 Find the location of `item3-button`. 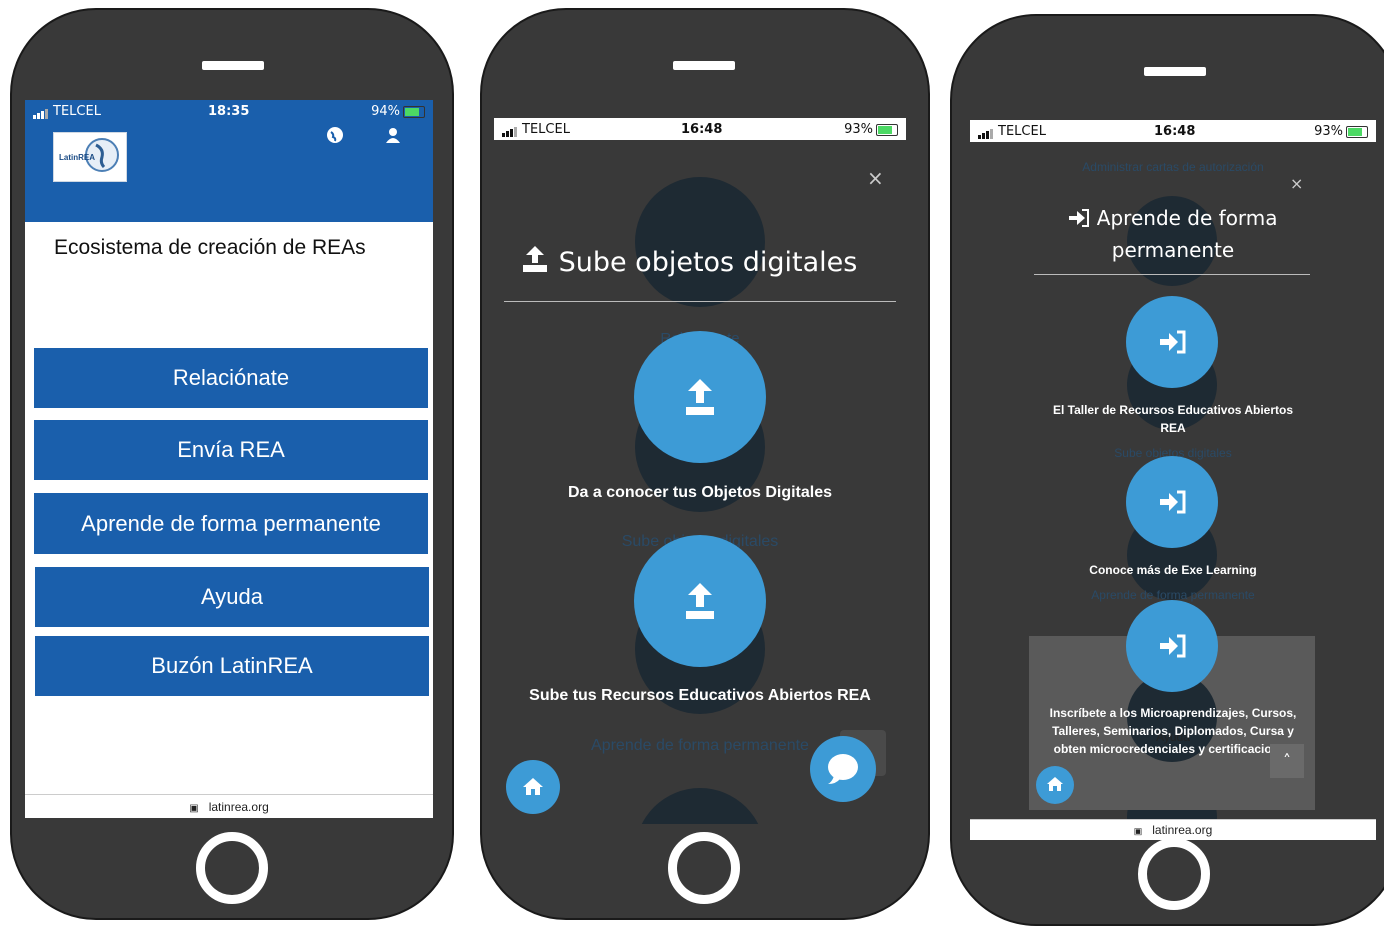

item3-button is located at coordinates (1172, 646).